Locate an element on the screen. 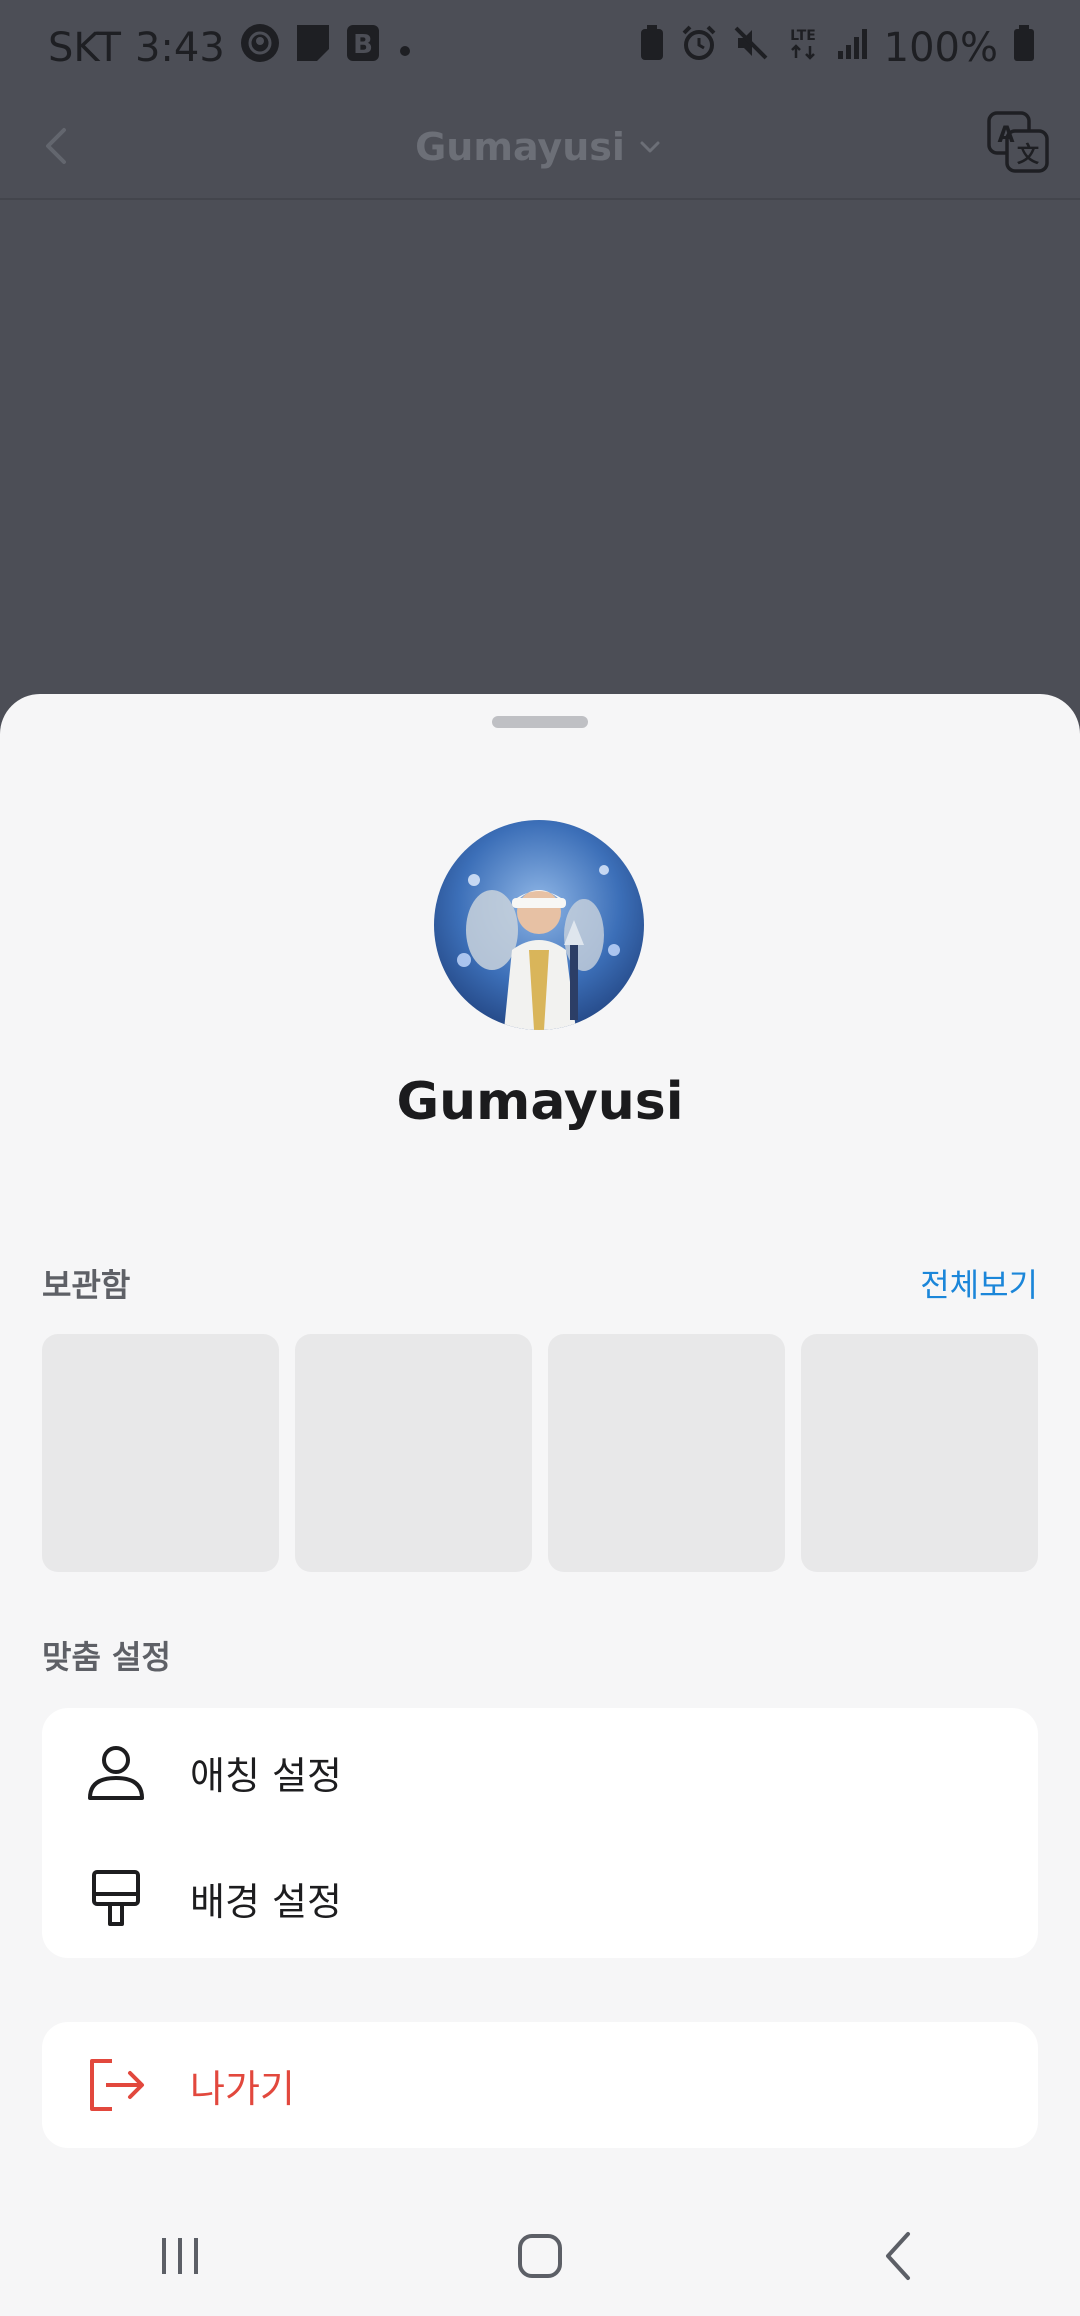  system-back-button is located at coordinates (900, 2256).